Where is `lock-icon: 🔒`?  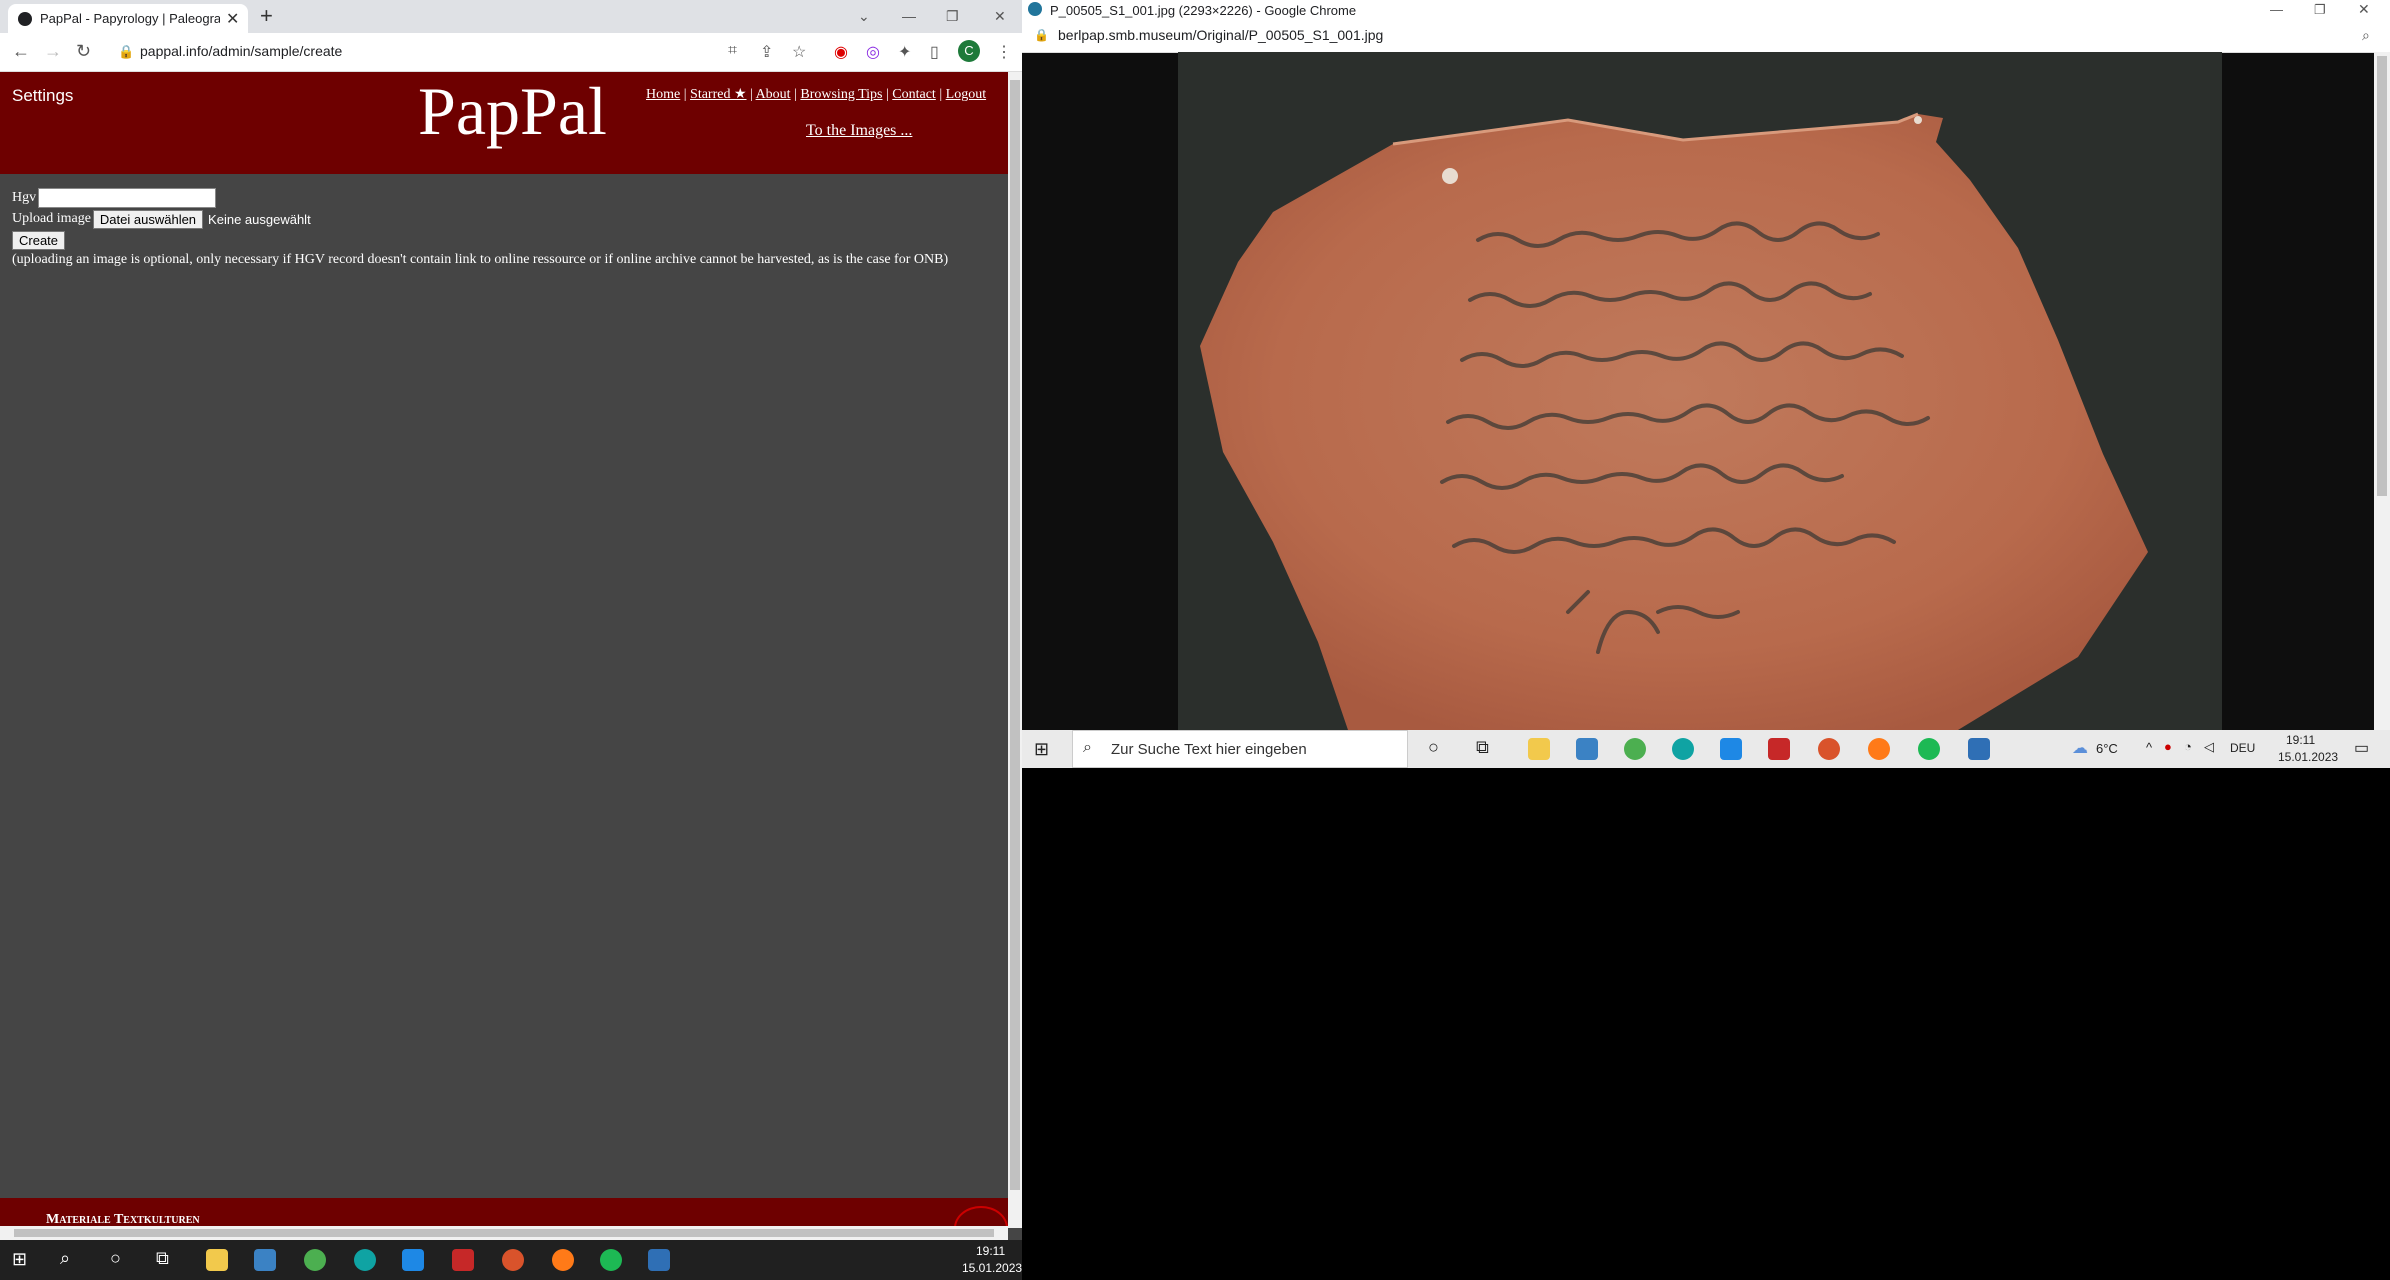
lock-icon: 🔒 is located at coordinates (1041, 35).